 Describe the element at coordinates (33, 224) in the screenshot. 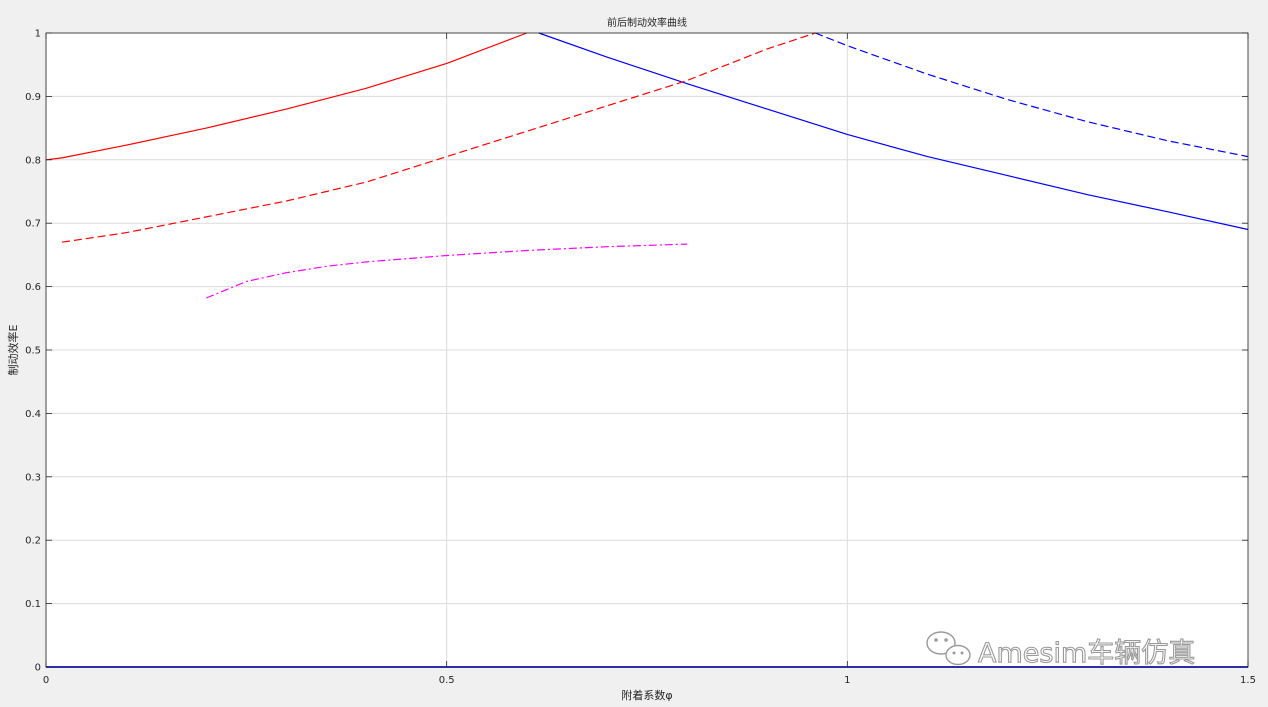

I see `y-tick-label: 0.7` at that location.